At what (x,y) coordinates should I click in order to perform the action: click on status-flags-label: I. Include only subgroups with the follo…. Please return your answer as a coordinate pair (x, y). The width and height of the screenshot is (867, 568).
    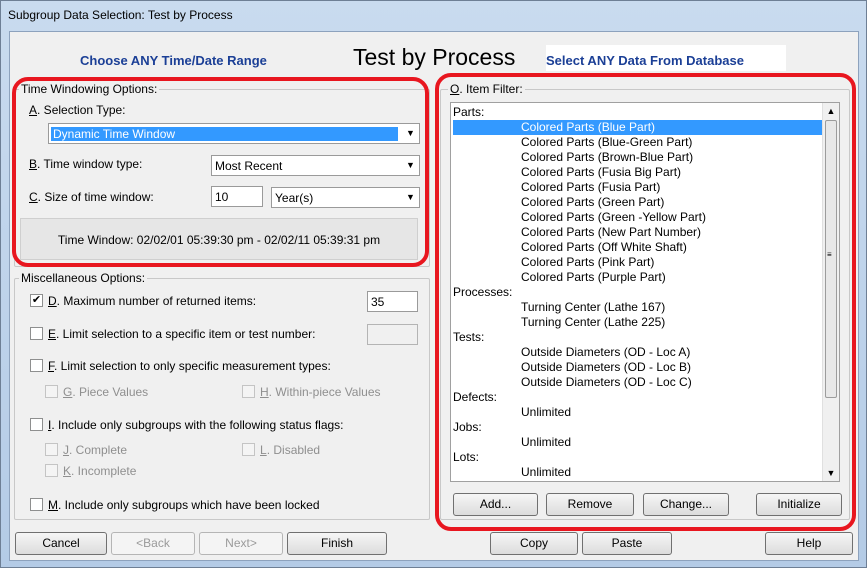
    Looking at the image, I should click on (196, 425).